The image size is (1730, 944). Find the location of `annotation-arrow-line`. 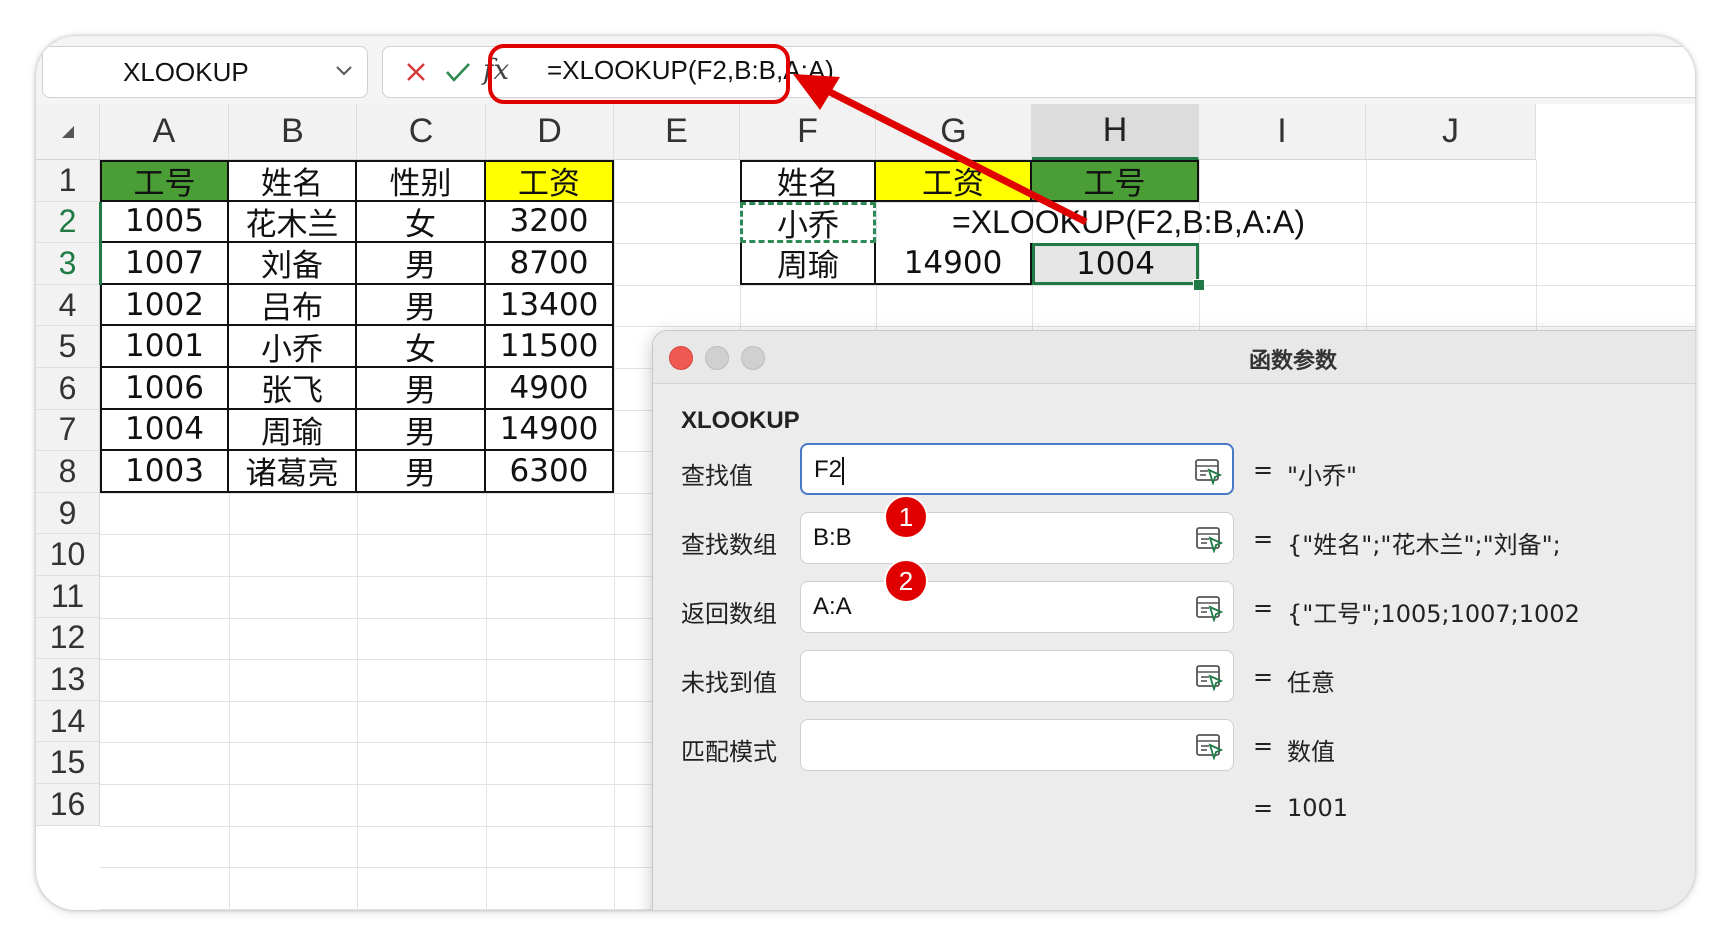

annotation-arrow-line is located at coordinates (954, 155).